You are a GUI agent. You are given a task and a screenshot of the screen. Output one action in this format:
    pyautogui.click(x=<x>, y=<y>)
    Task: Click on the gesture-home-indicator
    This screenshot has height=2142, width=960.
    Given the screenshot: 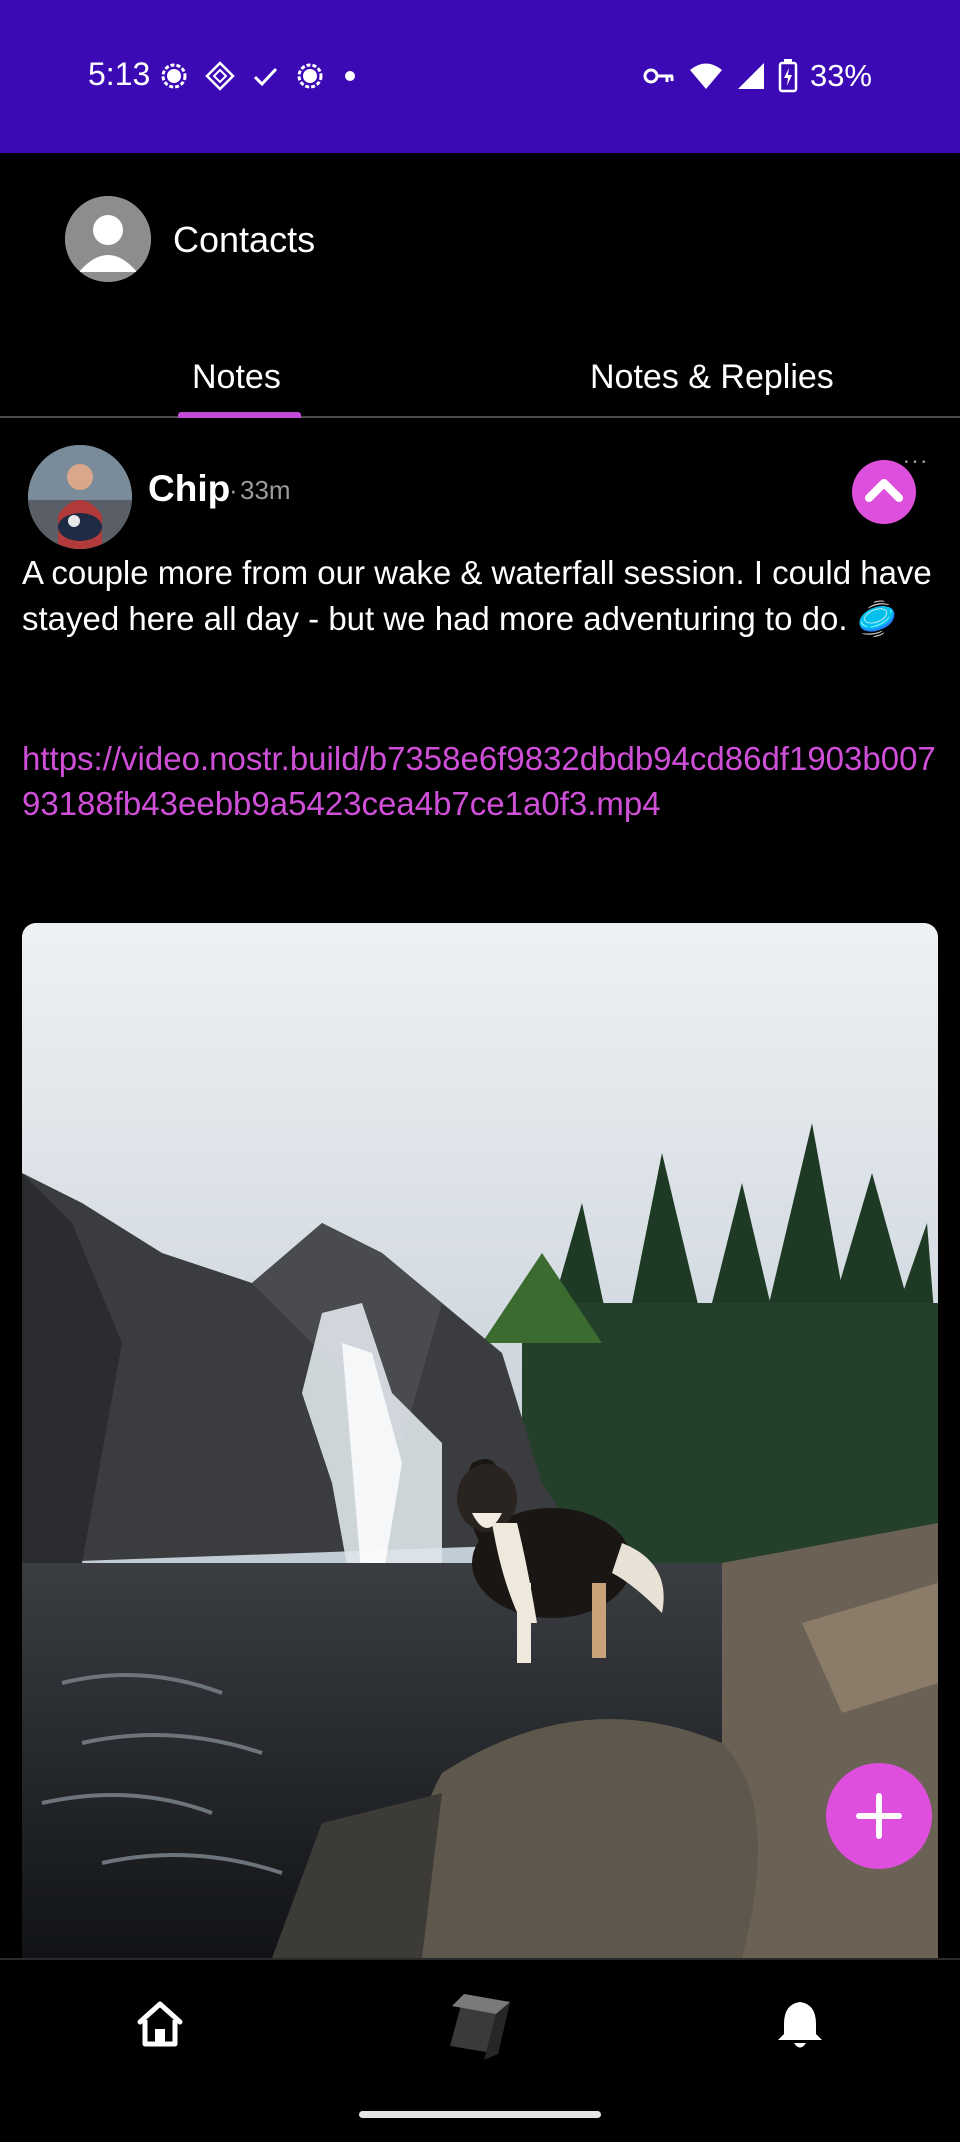 What is the action you would take?
    pyautogui.click(x=480, y=2114)
    